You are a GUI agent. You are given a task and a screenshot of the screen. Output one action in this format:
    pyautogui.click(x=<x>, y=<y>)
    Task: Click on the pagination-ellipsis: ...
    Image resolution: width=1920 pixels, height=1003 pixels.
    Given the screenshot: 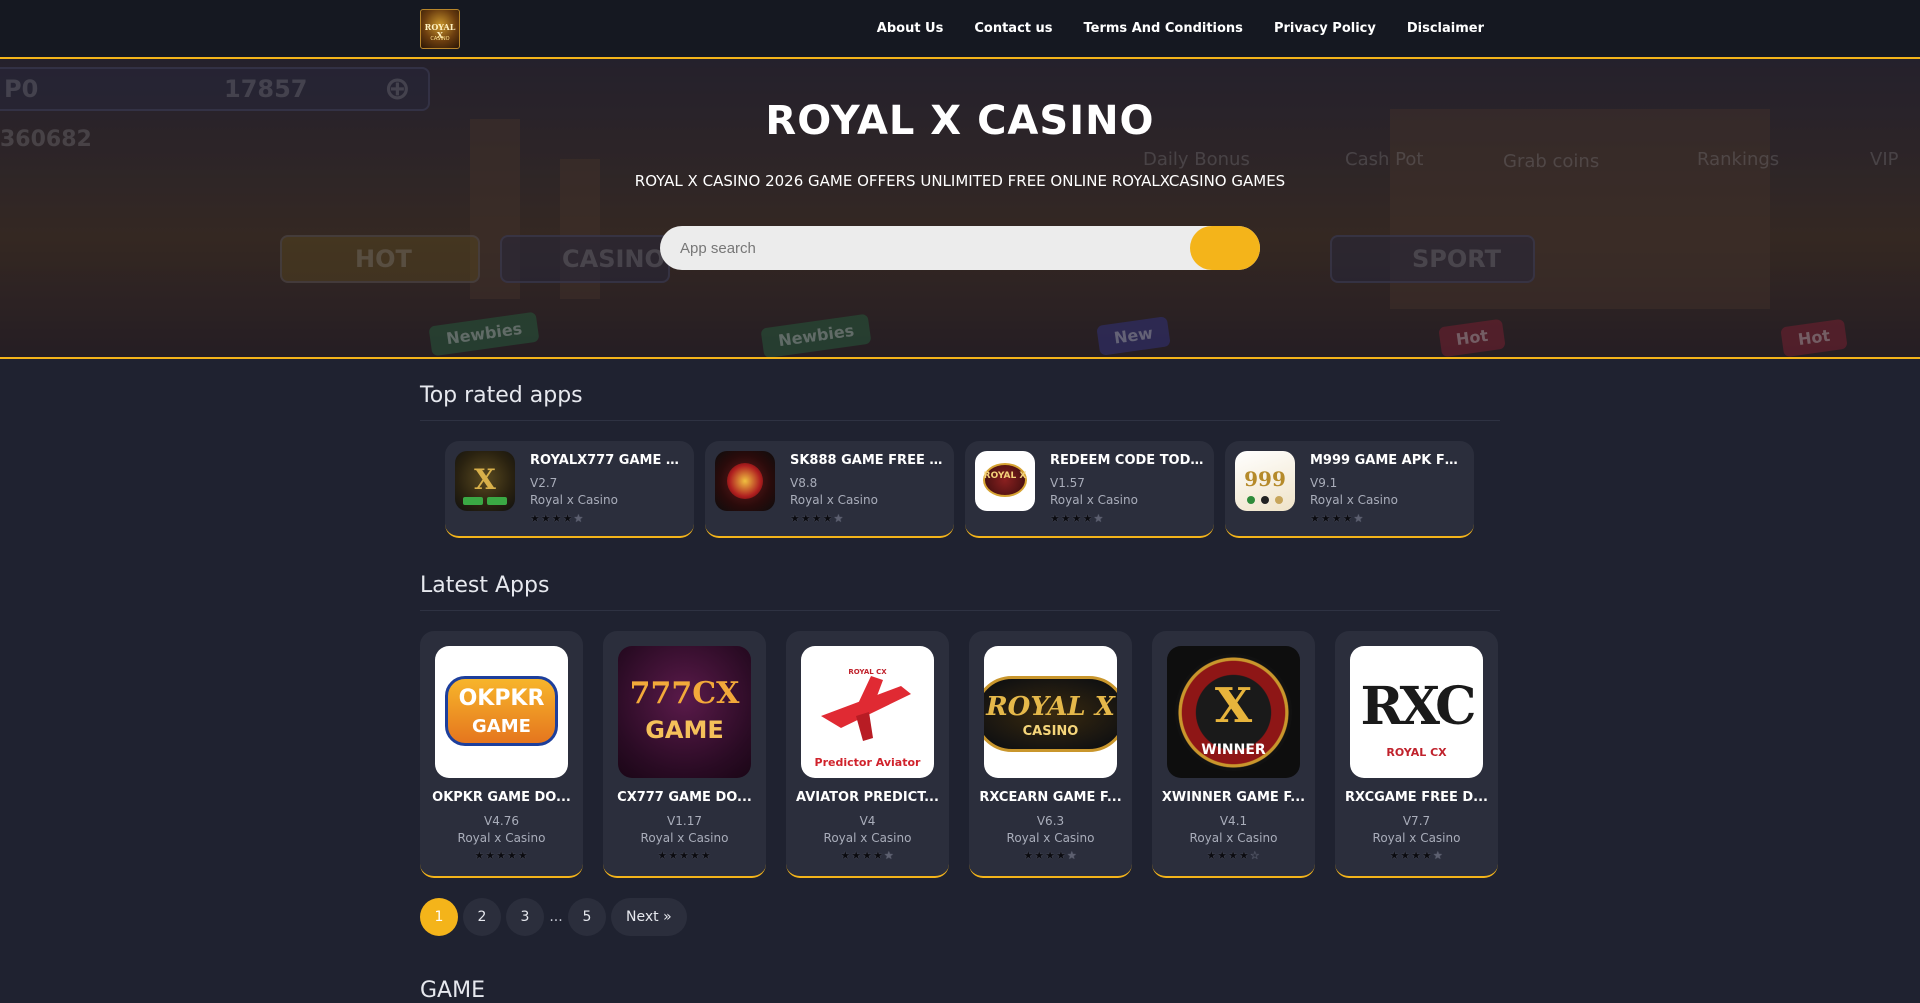 What is the action you would take?
    pyautogui.click(x=556, y=917)
    